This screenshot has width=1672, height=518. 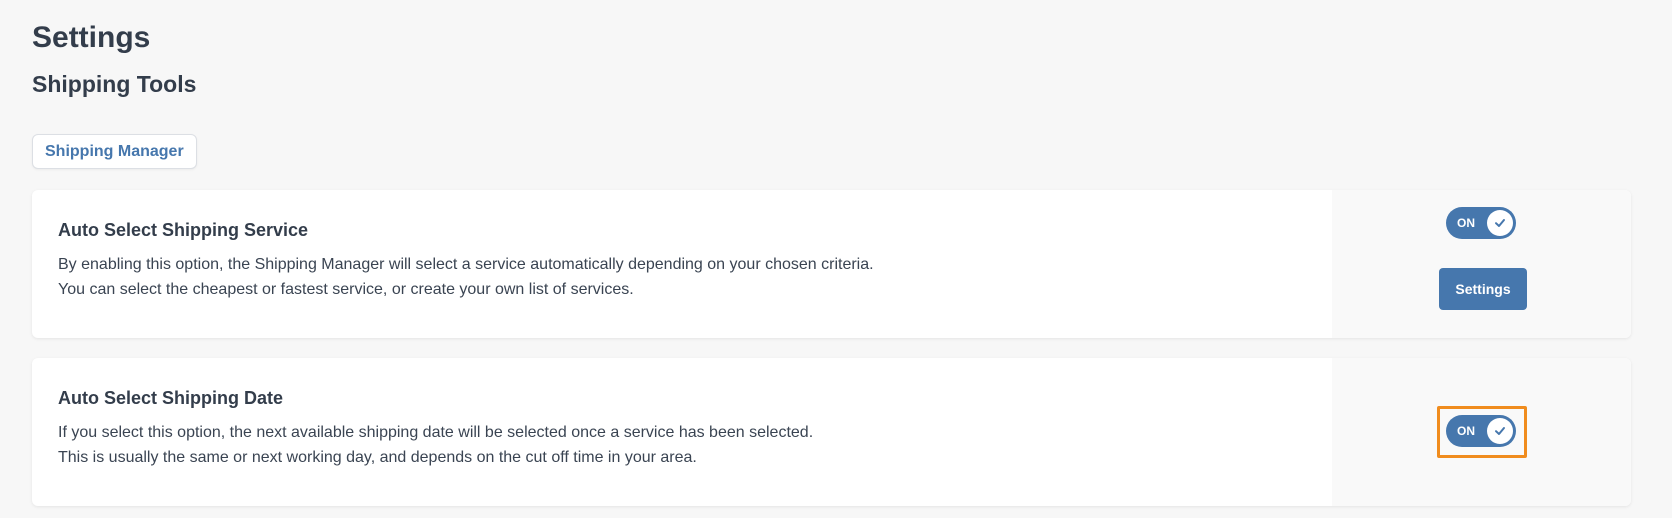 What do you see at coordinates (114, 151) in the screenshot?
I see `tab-shipping-manager: Shipping Manager` at bounding box center [114, 151].